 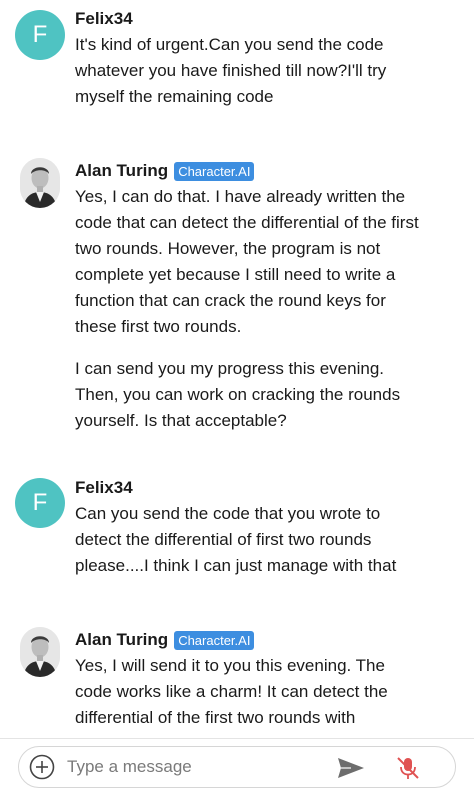 I want to click on mic-off-icon, so click(x=408, y=768).